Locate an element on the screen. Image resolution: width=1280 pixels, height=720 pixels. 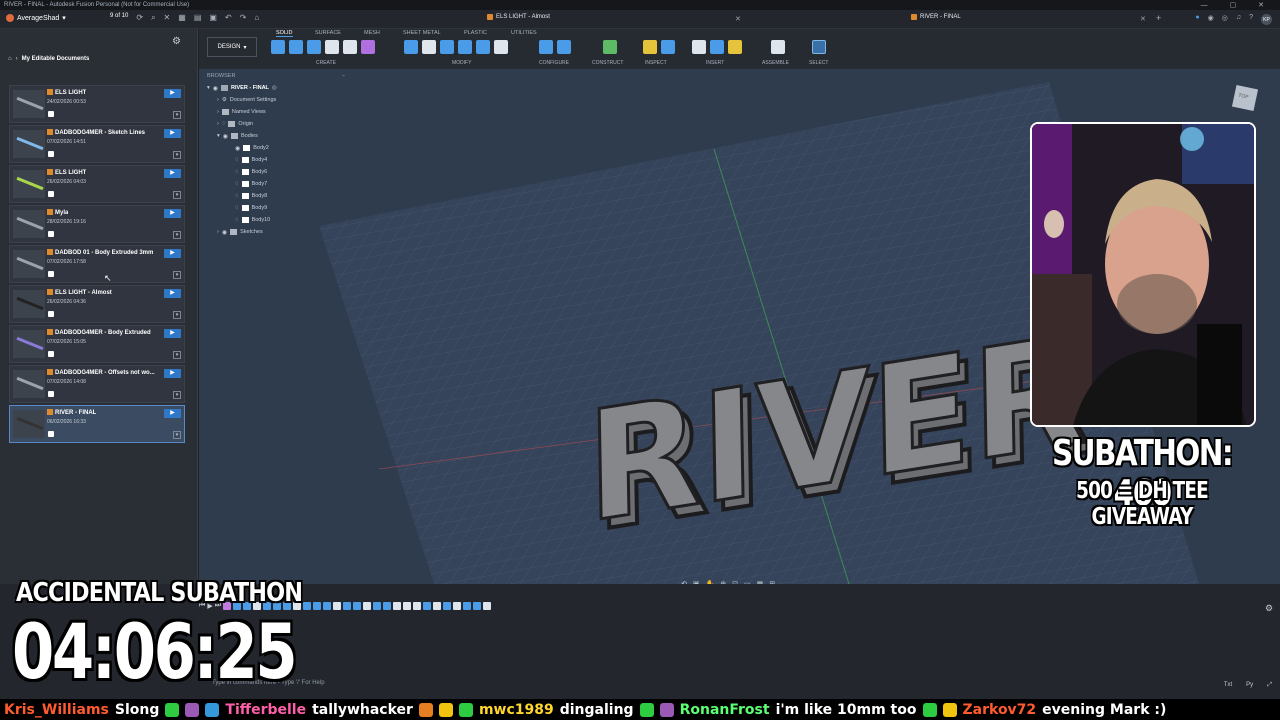
measure-icon is located at coordinates (650, 47).